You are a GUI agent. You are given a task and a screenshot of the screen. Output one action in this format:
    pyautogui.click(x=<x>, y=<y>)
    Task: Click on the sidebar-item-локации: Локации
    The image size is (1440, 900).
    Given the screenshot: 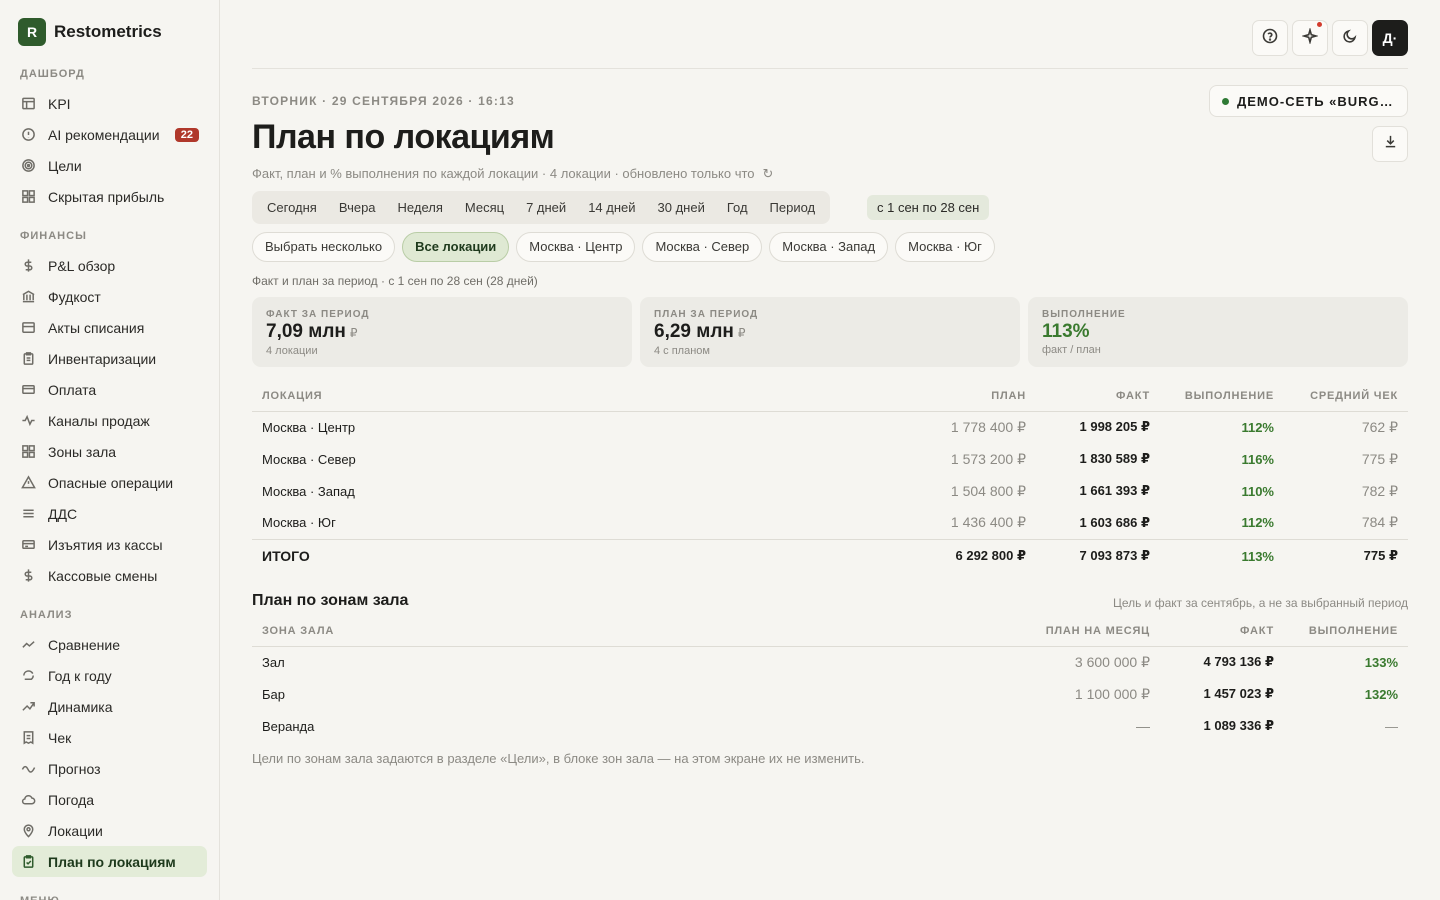 What is the action you would take?
    pyautogui.click(x=109, y=830)
    